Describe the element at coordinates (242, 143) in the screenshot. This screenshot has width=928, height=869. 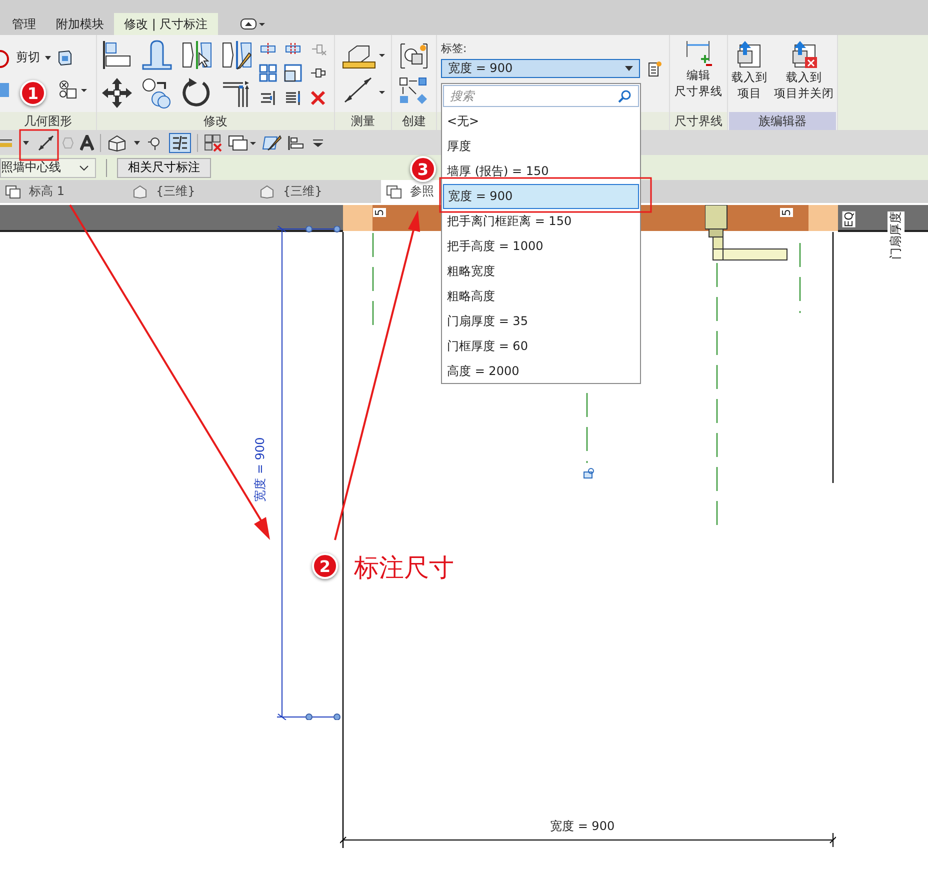
I see `switch-windows-icon` at that location.